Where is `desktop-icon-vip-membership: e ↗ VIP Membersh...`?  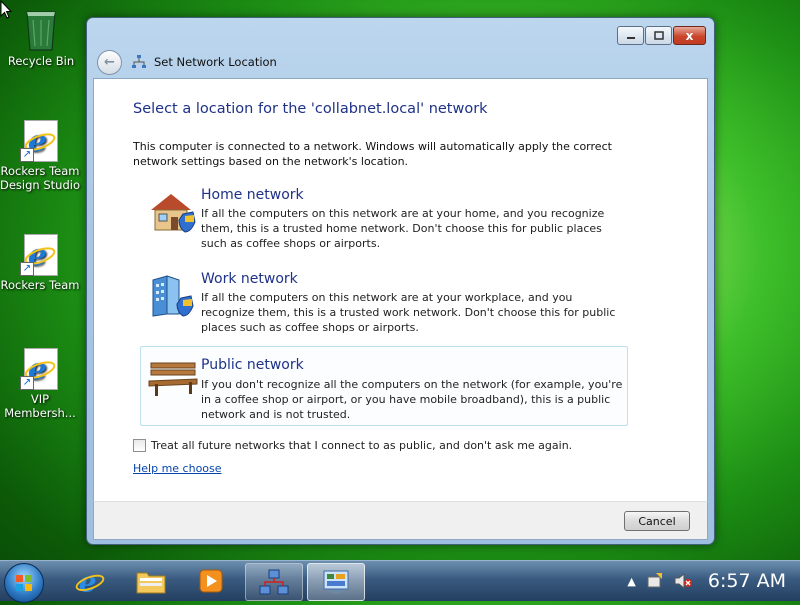
desktop-icon-vip-membership: e ↗ VIP Membersh... is located at coordinates (40, 383).